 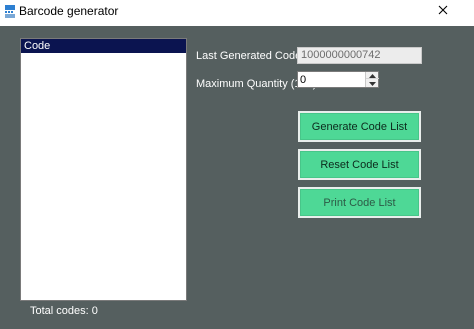 What do you see at coordinates (359, 126) in the screenshot?
I see `generate-code-list-button: Generate Code List` at bounding box center [359, 126].